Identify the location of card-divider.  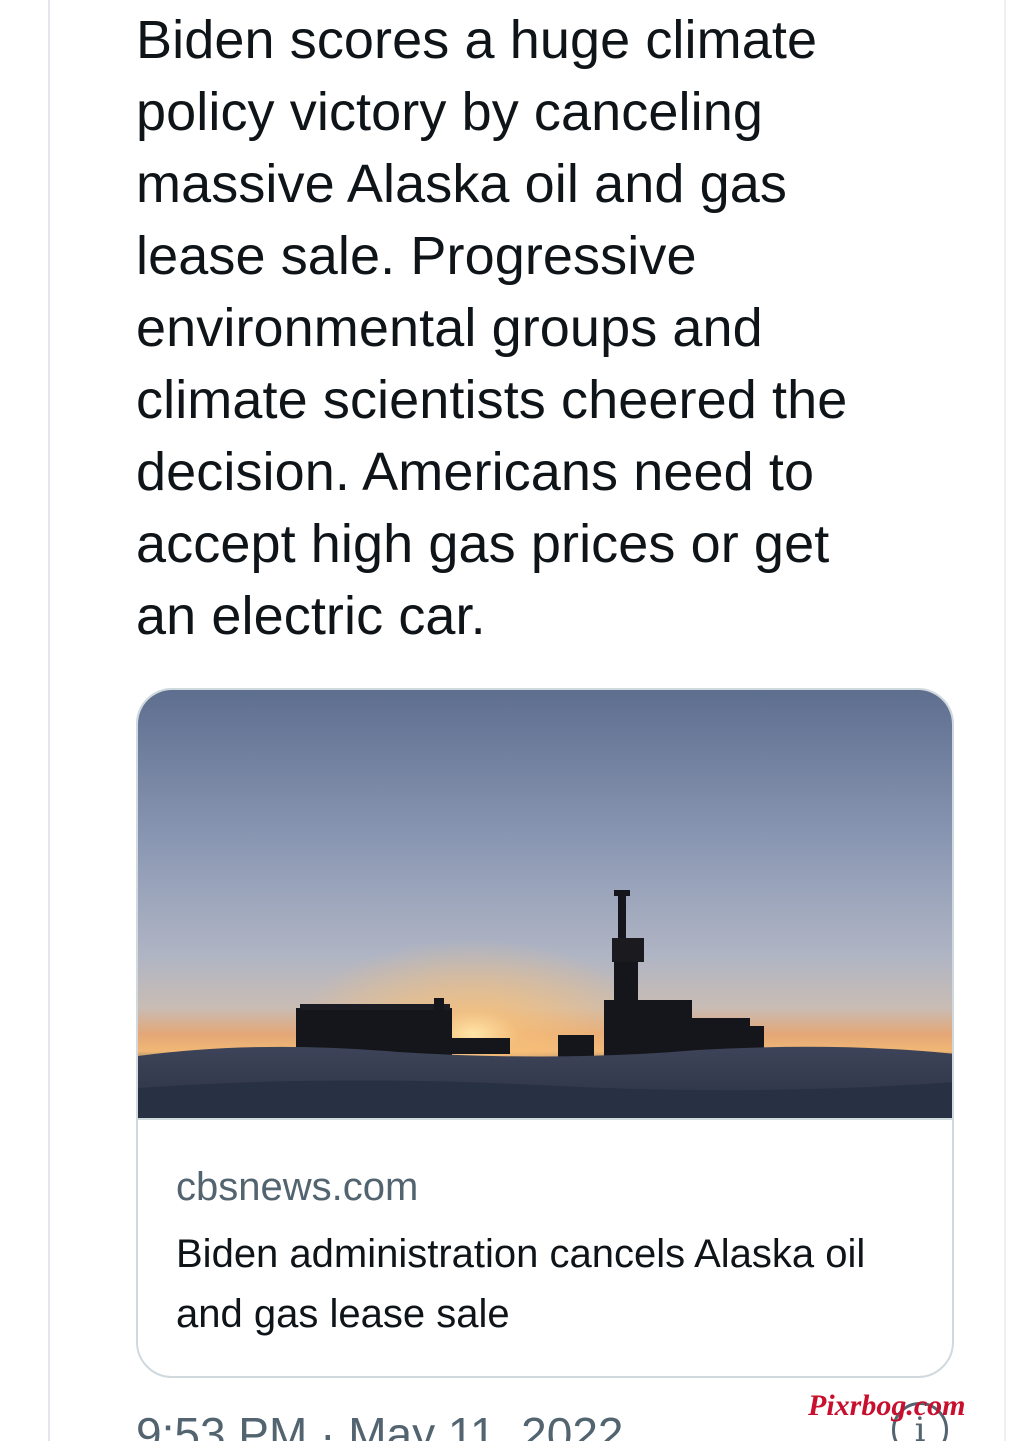
(545, 1119).